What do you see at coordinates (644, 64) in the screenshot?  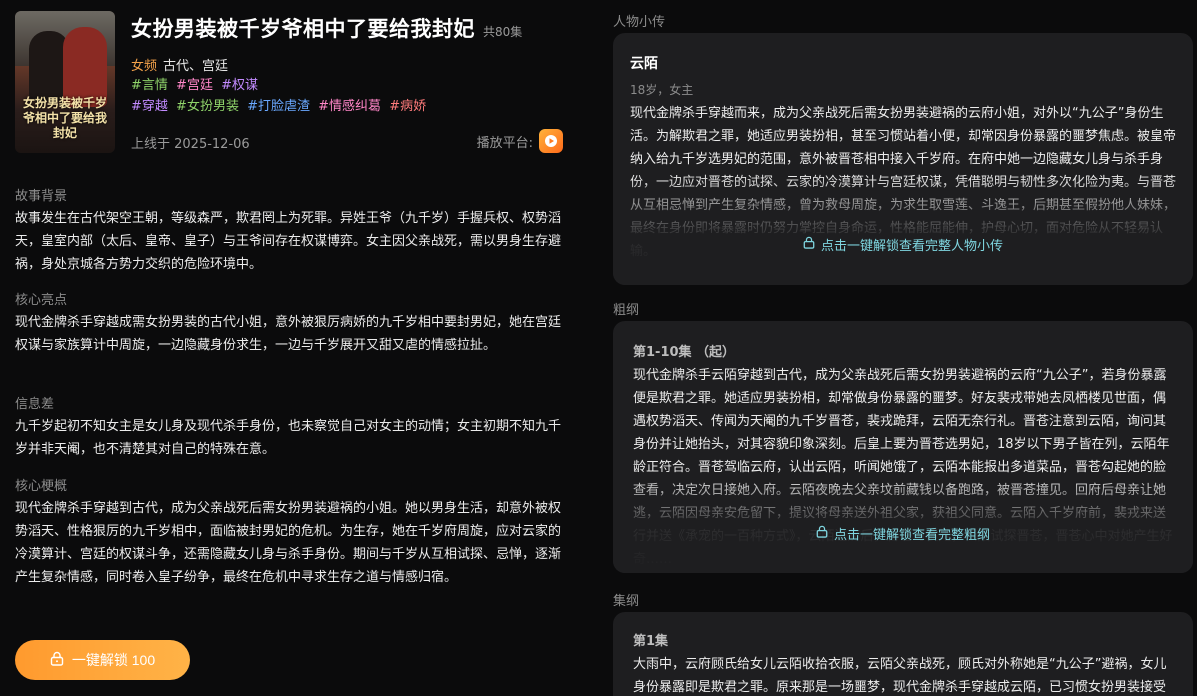 I see `character-name: 云陌` at bounding box center [644, 64].